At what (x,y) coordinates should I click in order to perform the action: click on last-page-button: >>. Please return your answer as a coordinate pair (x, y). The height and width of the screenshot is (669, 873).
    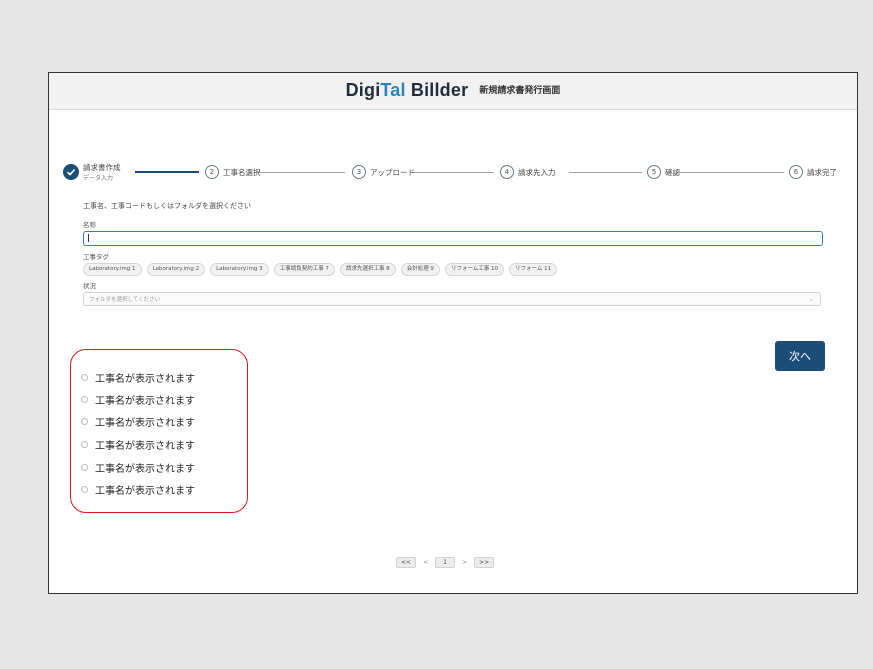
    Looking at the image, I should click on (484, 562).